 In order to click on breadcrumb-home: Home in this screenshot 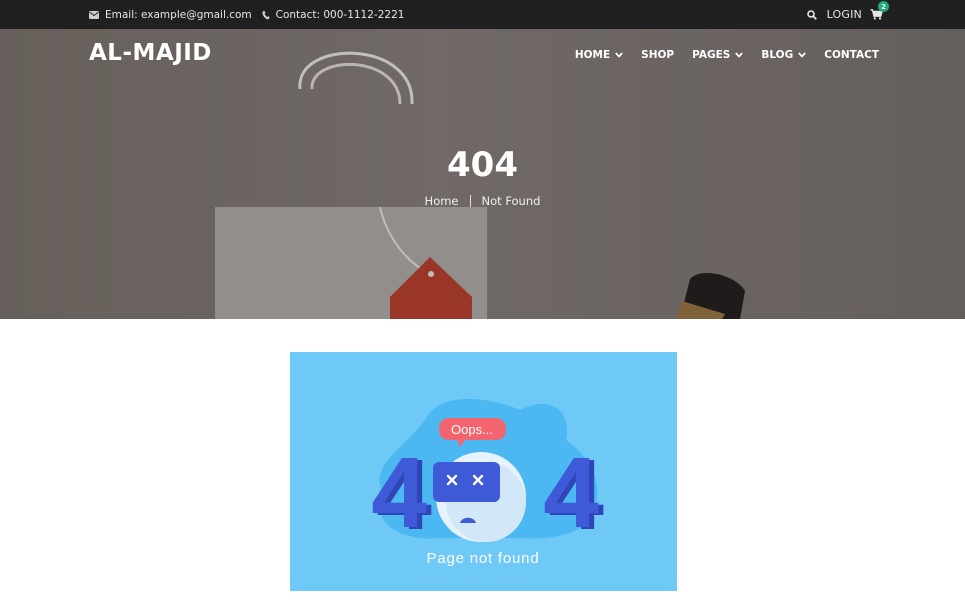, I will do `click(442, 201)`.